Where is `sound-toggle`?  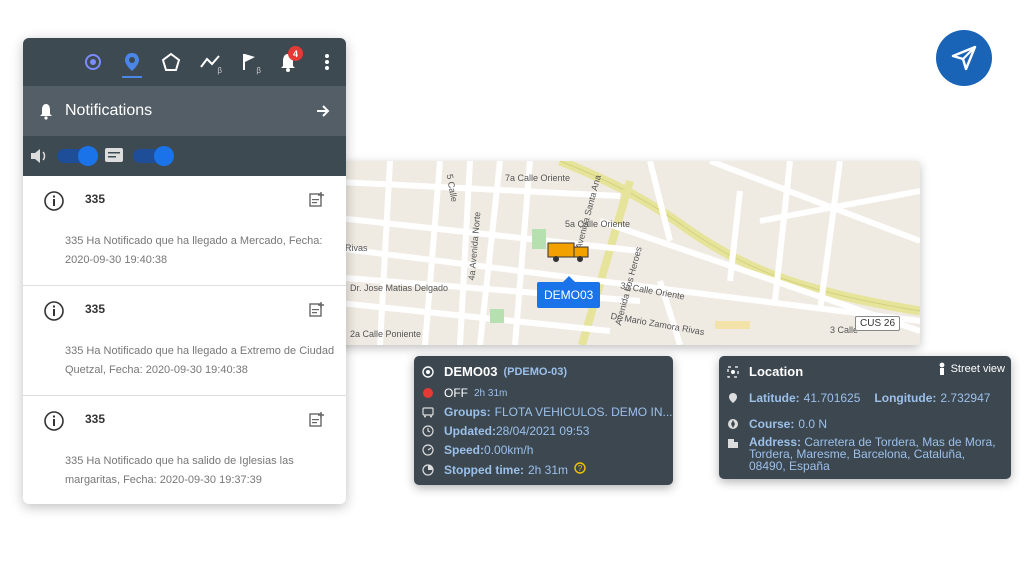
sound-toggle is located at coordinates (77, 156).